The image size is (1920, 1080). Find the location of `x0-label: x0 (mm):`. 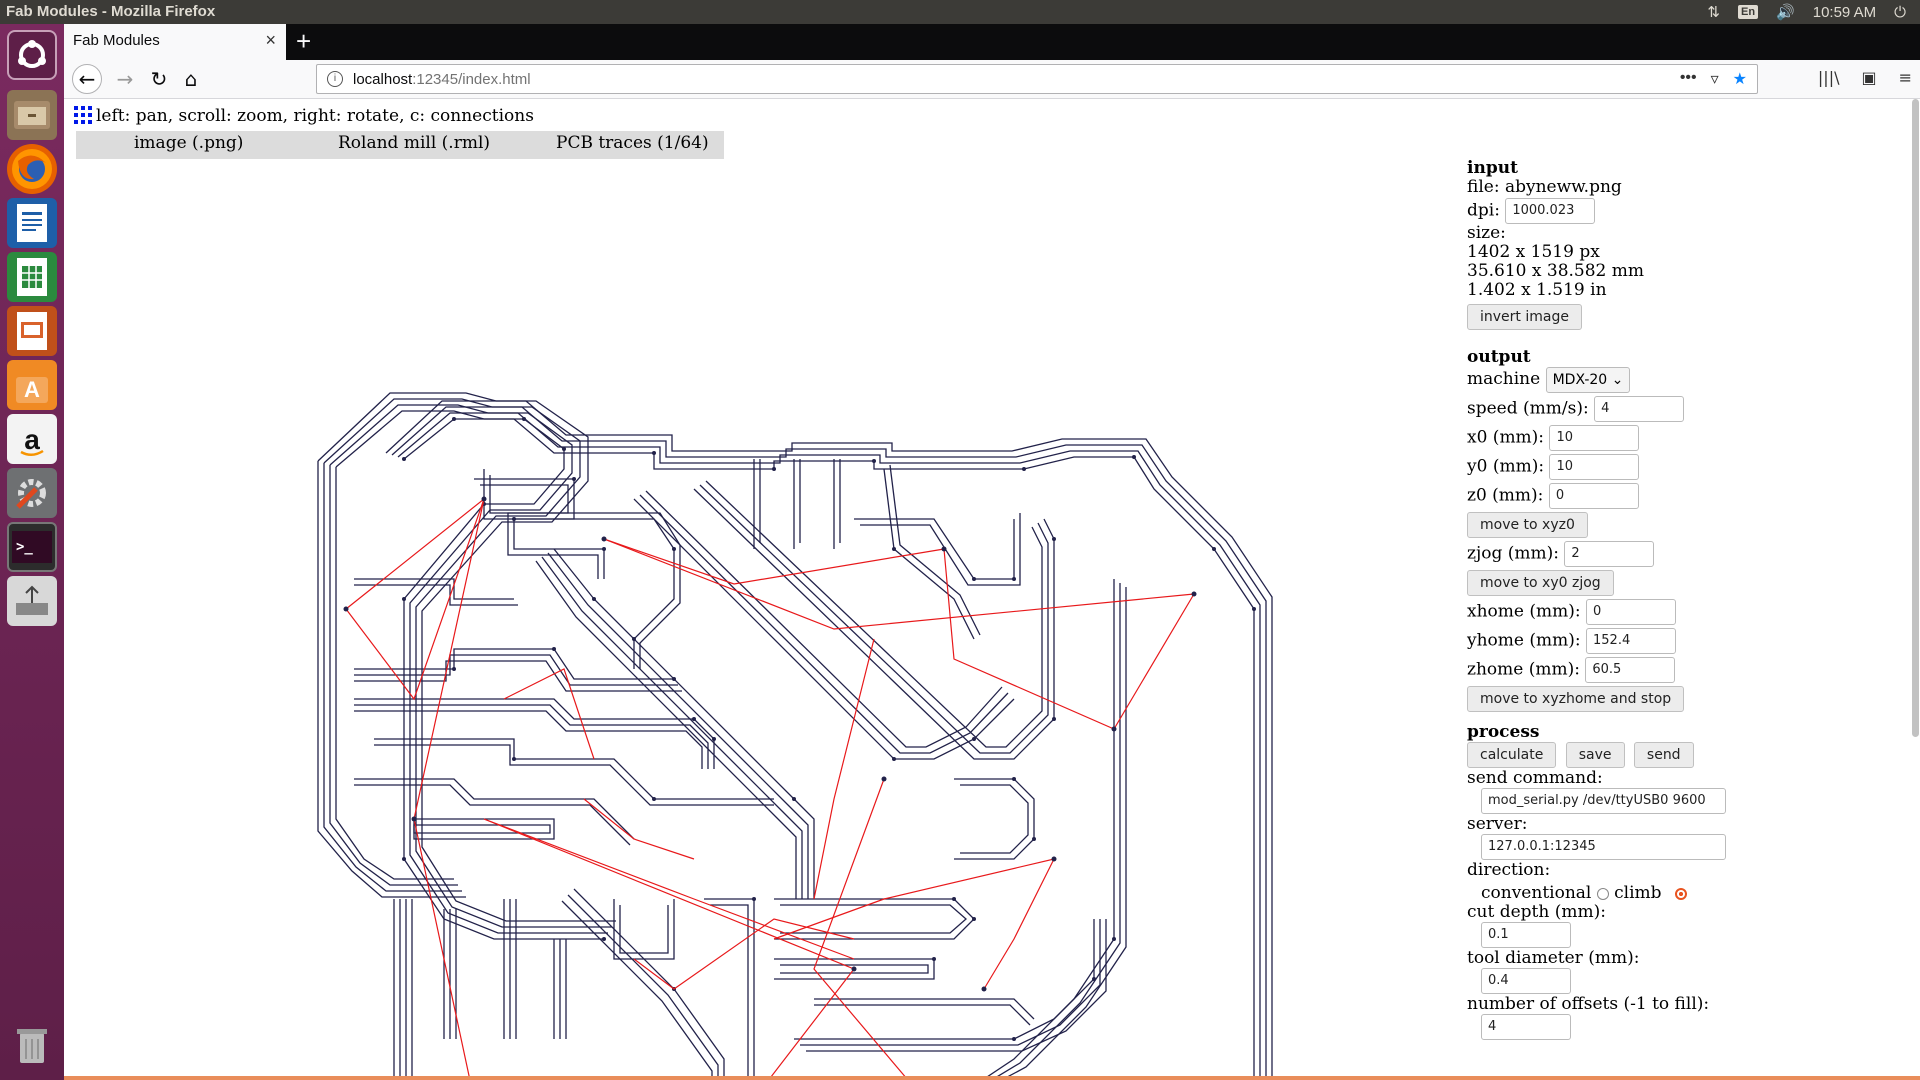

x0-label: x0 (mm): is located at coordinates (1506, 437).